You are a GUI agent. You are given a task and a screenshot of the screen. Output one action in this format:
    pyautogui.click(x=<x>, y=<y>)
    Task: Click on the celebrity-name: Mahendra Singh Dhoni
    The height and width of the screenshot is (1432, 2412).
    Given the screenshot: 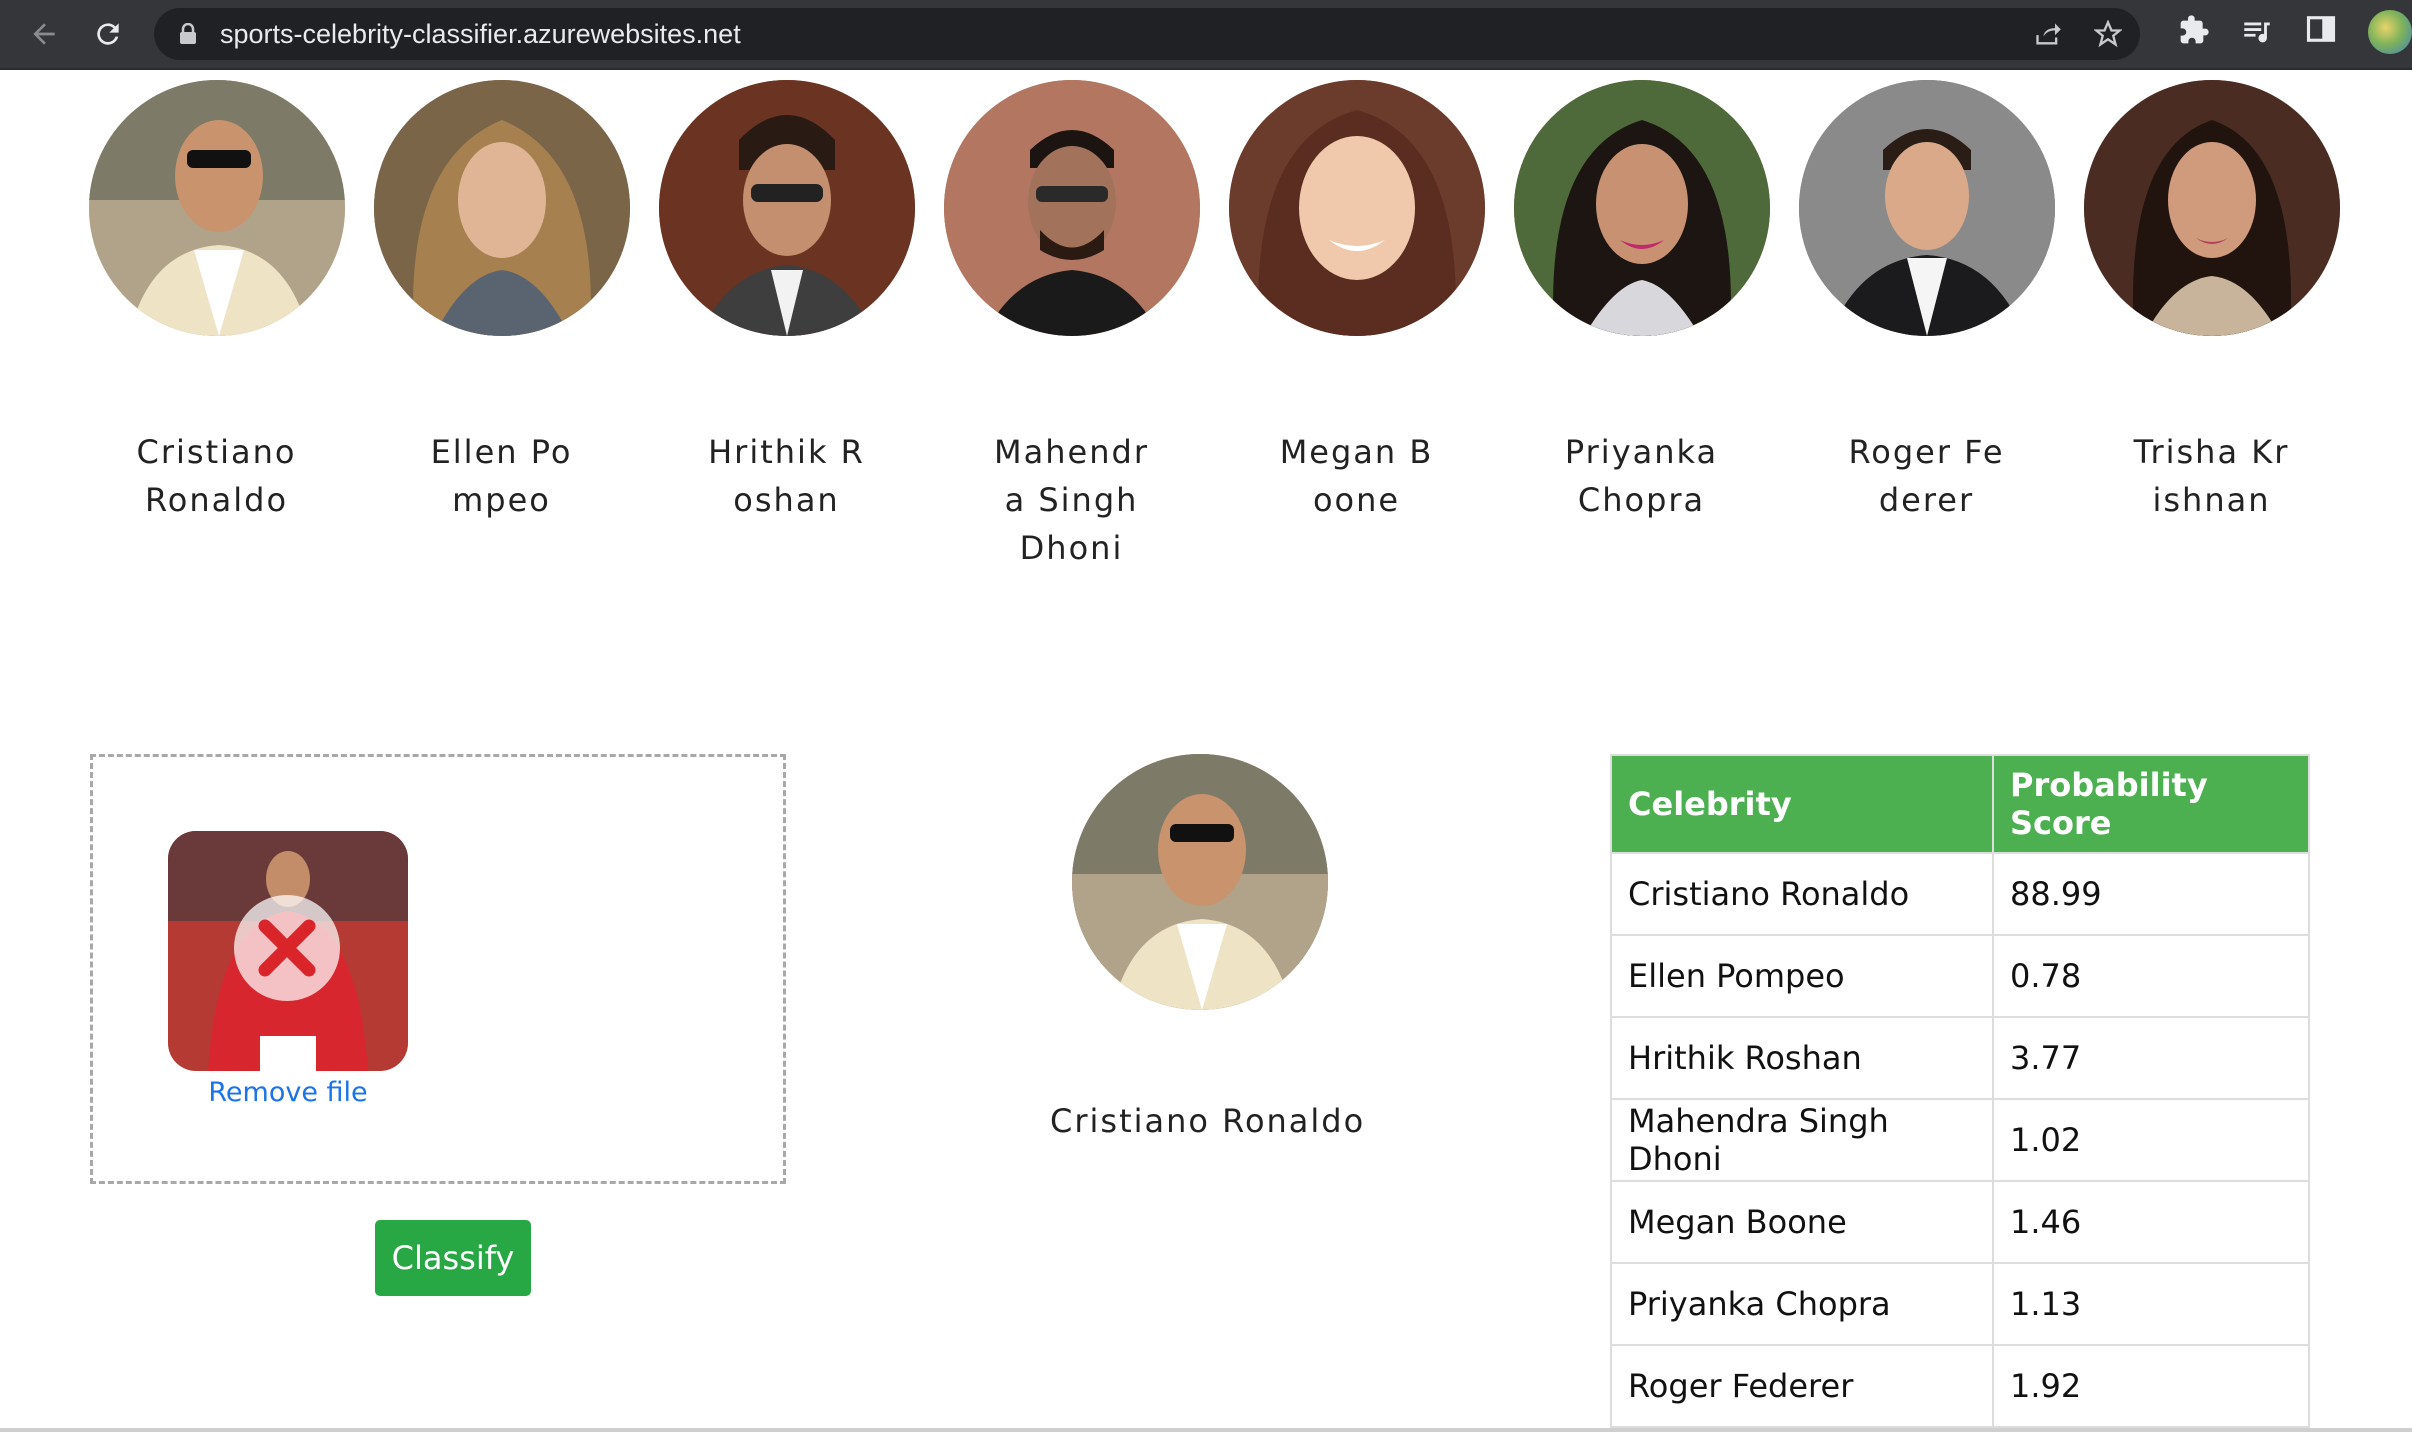 What is the action you would take?
    pyautogui.click(x=1071, y=500)
    